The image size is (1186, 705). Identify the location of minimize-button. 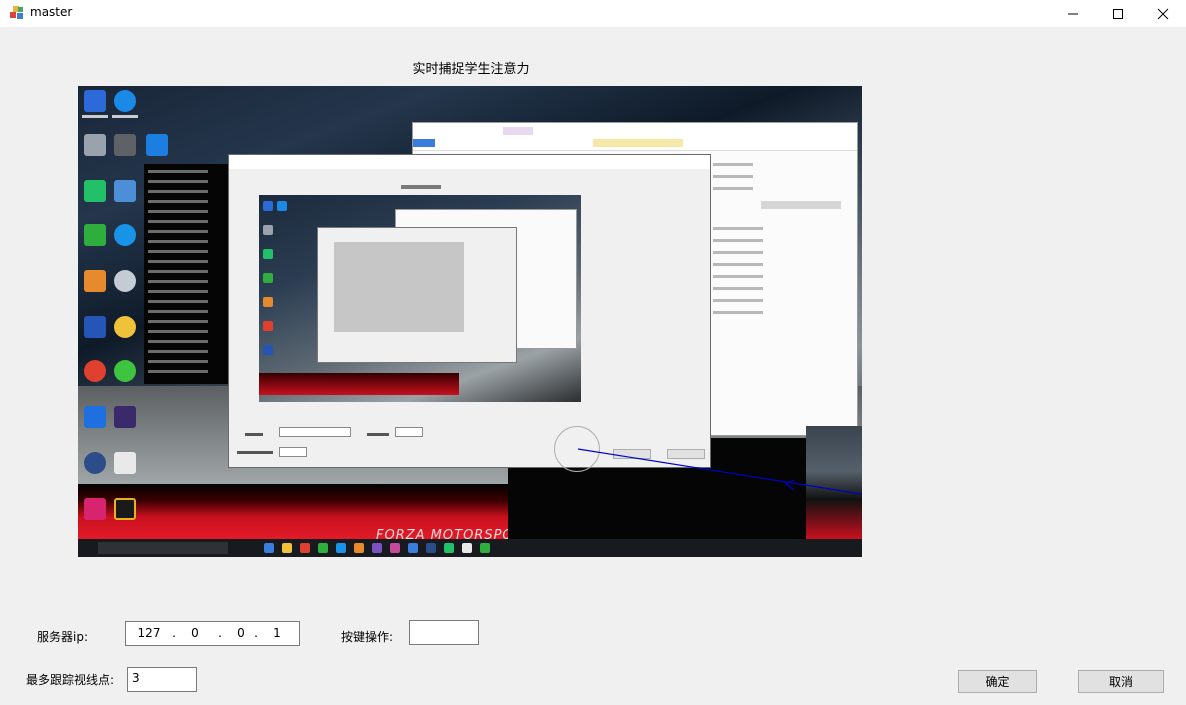
(1073, 13).